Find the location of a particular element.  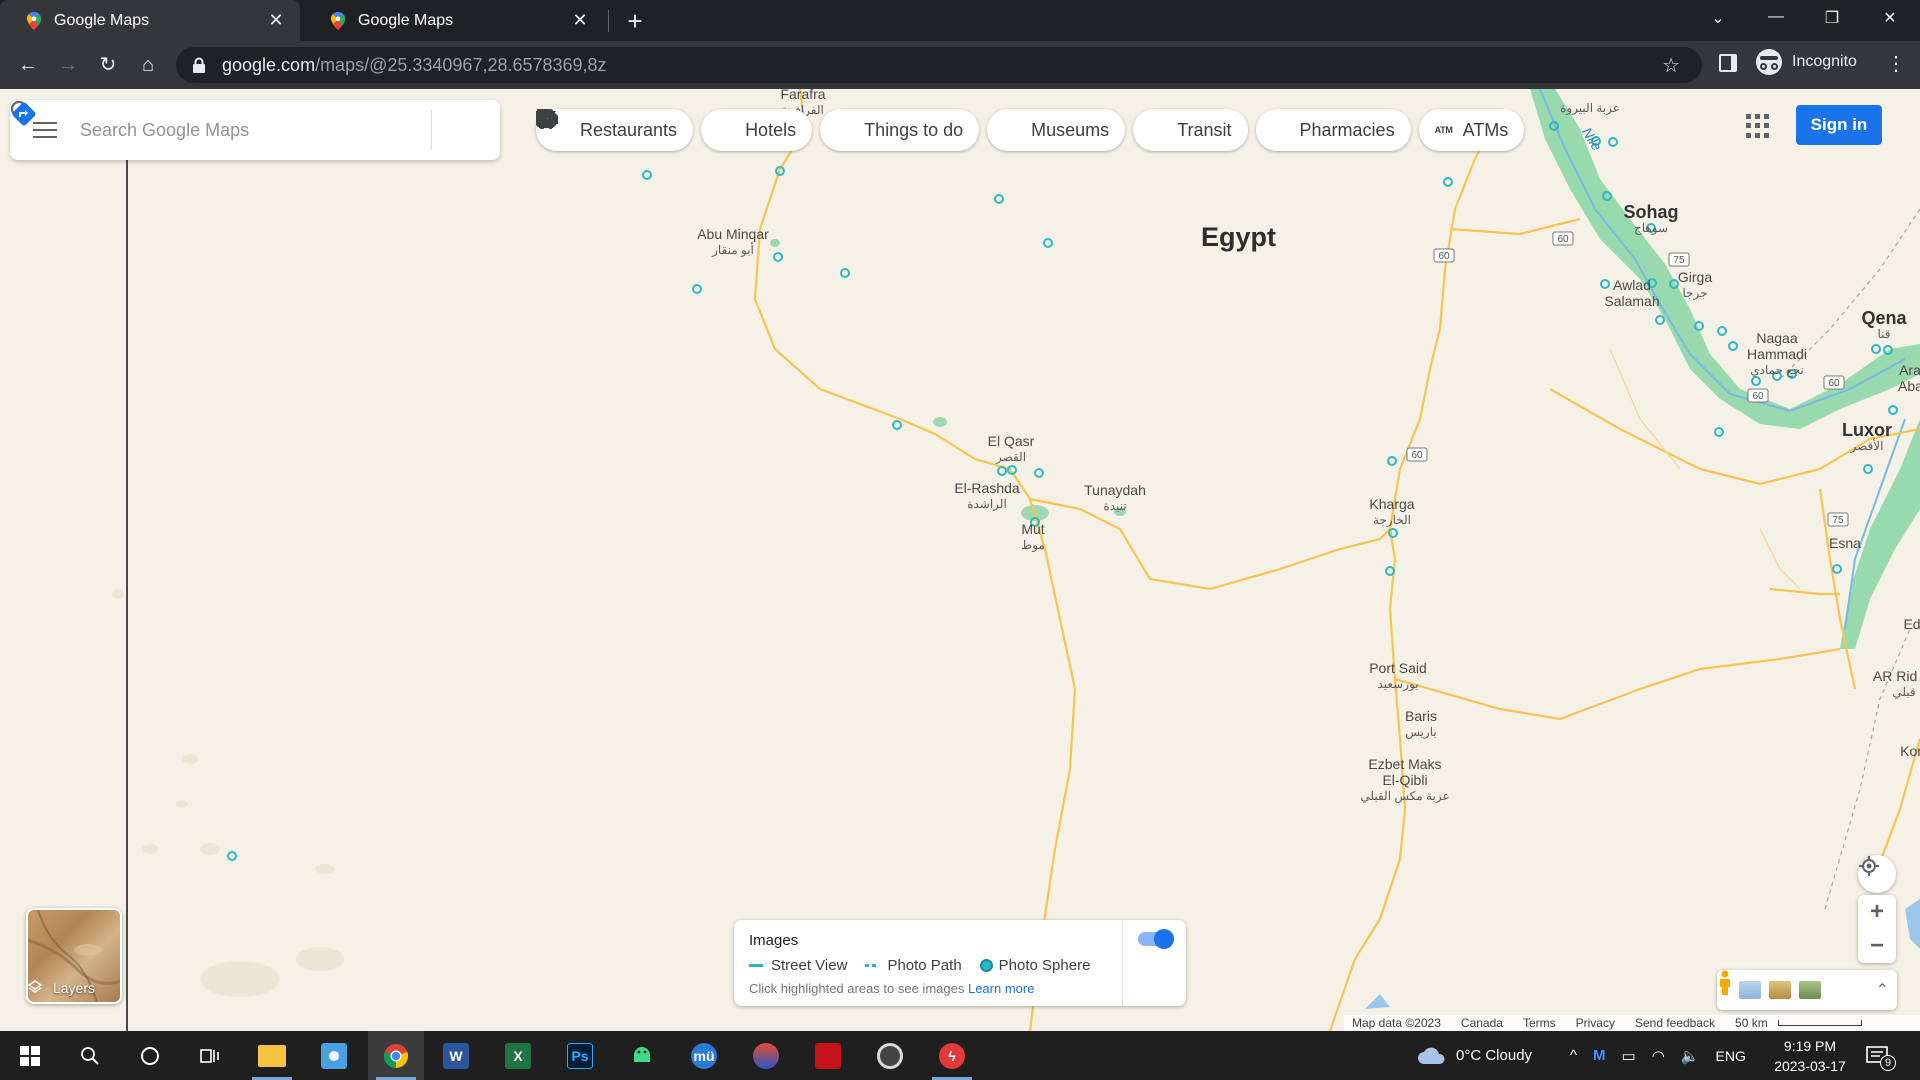

flash-app-icon: ϟ is located at coordinates (952, 1055).